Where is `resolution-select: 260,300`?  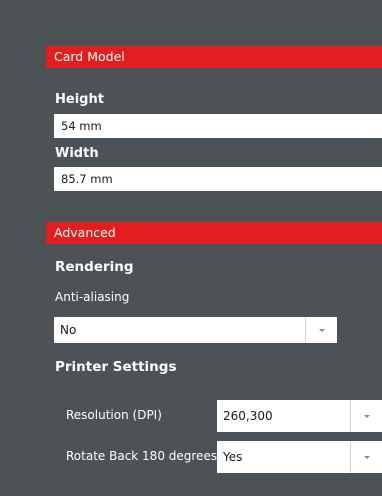 resolution-select: 260,300 is located at coordinates (299, 416).